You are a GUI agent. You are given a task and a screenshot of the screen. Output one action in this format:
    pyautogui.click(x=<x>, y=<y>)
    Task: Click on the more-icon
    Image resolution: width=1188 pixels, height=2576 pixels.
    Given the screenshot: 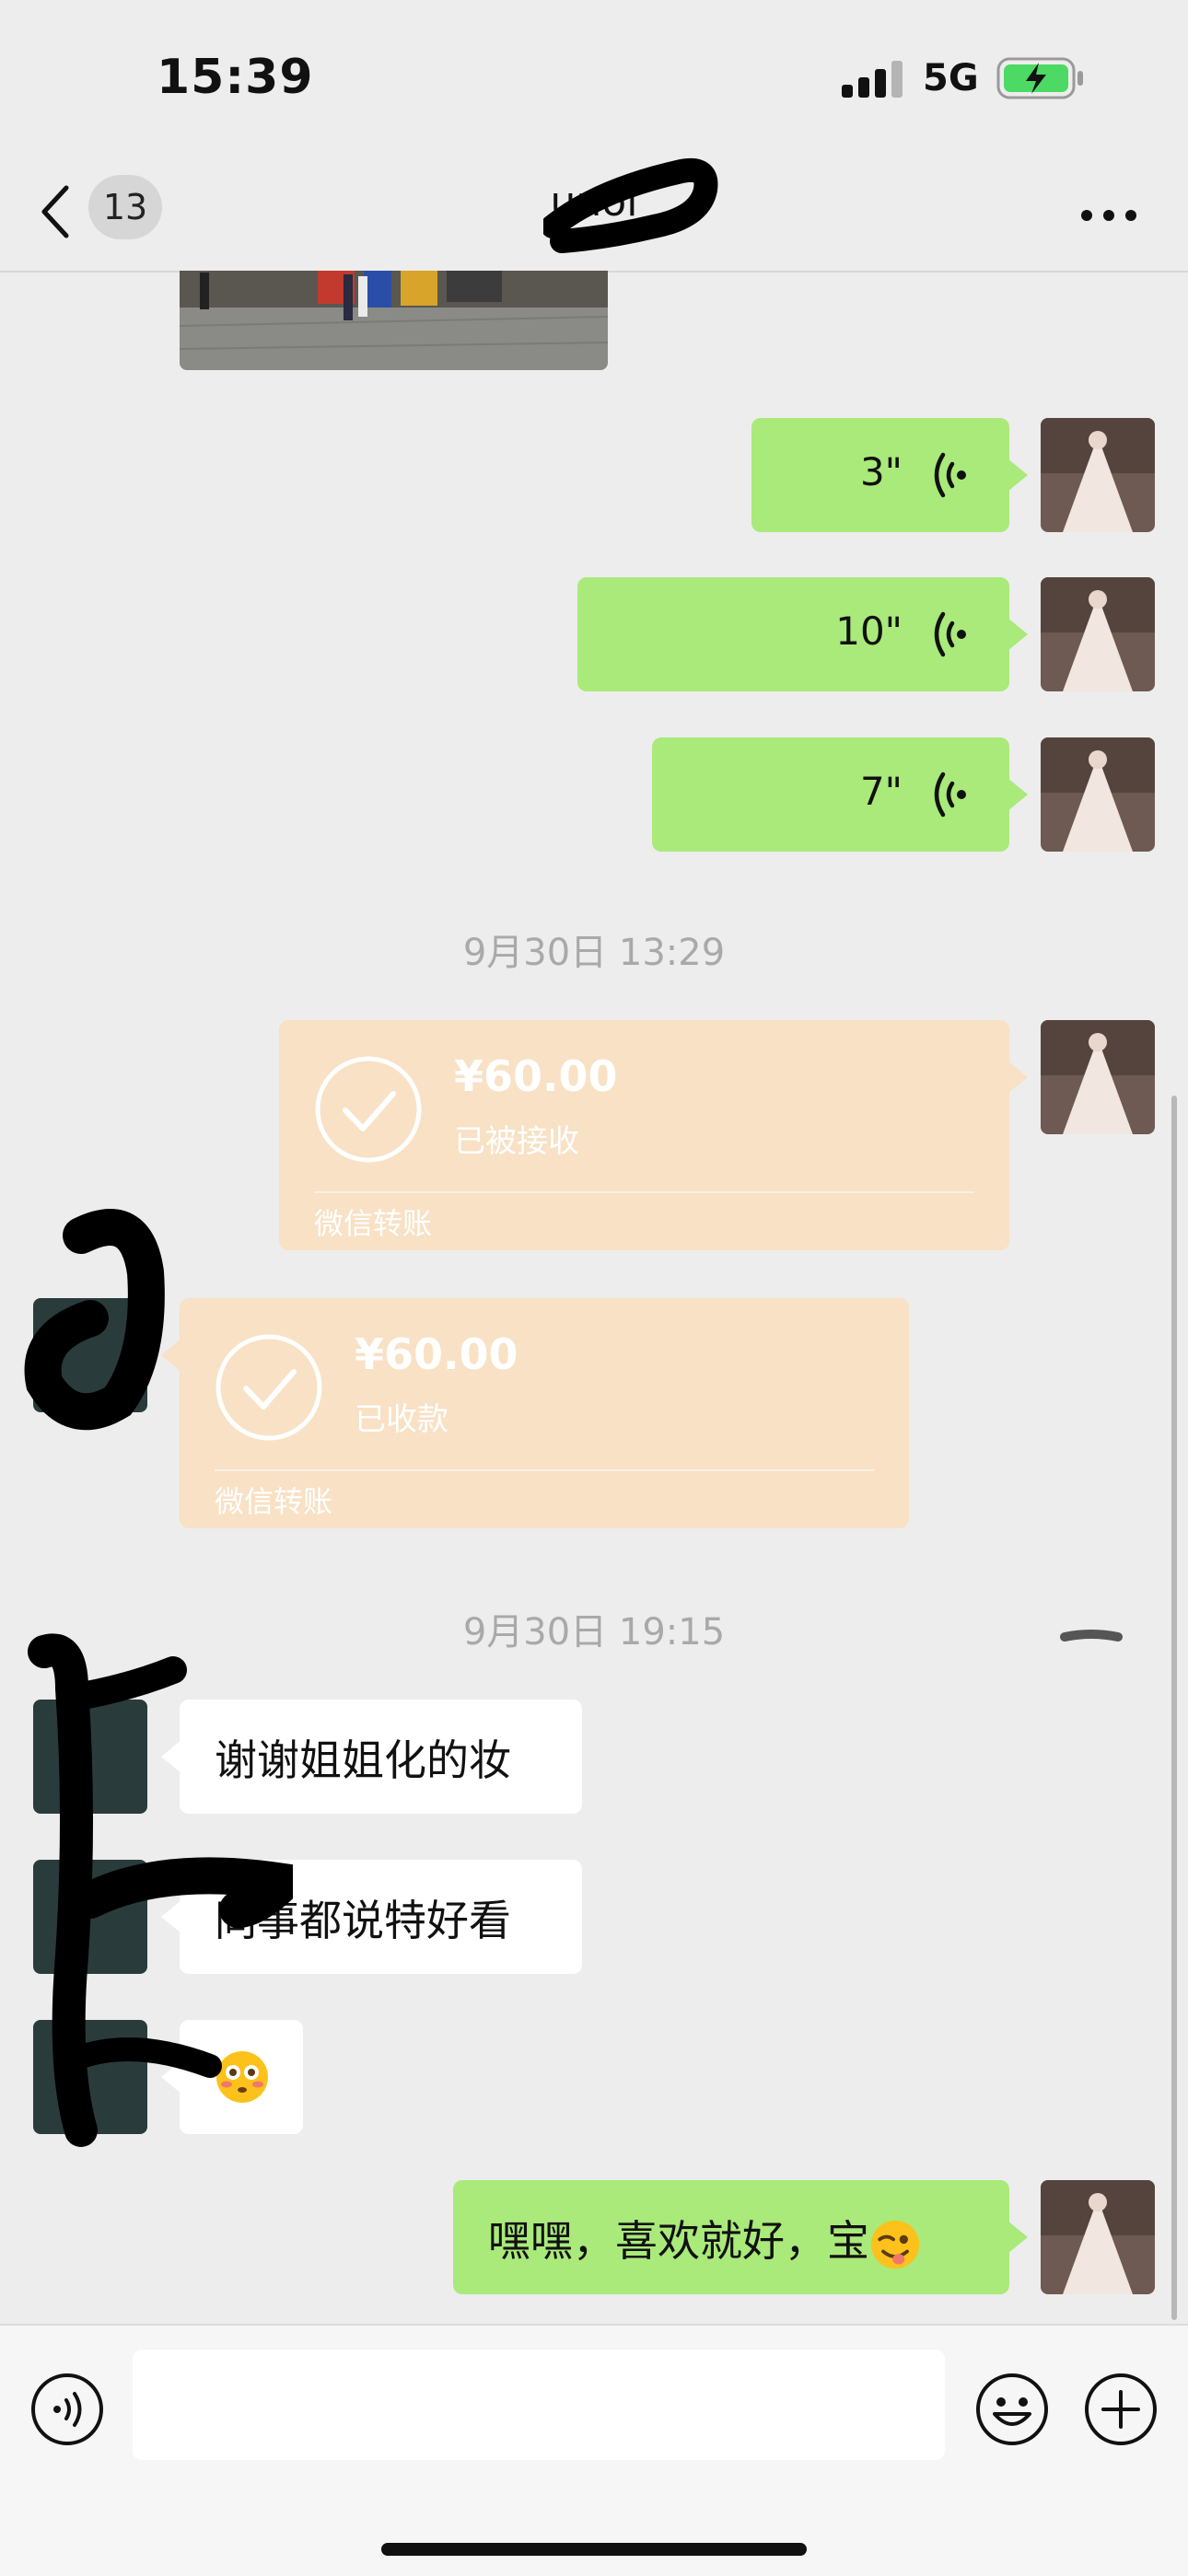 What is the action you would take?
    pyautogui.click(x=1108, y=215)
    